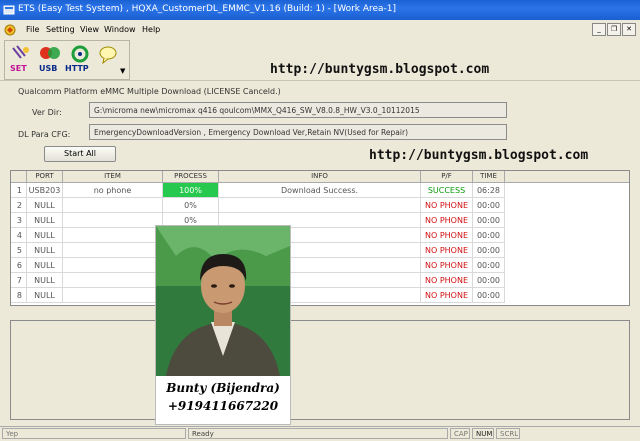 Image resolution: width=640 pixels, height=441 pixels. Describe the element at coordinates (19, 205) in the screenshot. I see `cell-index: 2` at that location.